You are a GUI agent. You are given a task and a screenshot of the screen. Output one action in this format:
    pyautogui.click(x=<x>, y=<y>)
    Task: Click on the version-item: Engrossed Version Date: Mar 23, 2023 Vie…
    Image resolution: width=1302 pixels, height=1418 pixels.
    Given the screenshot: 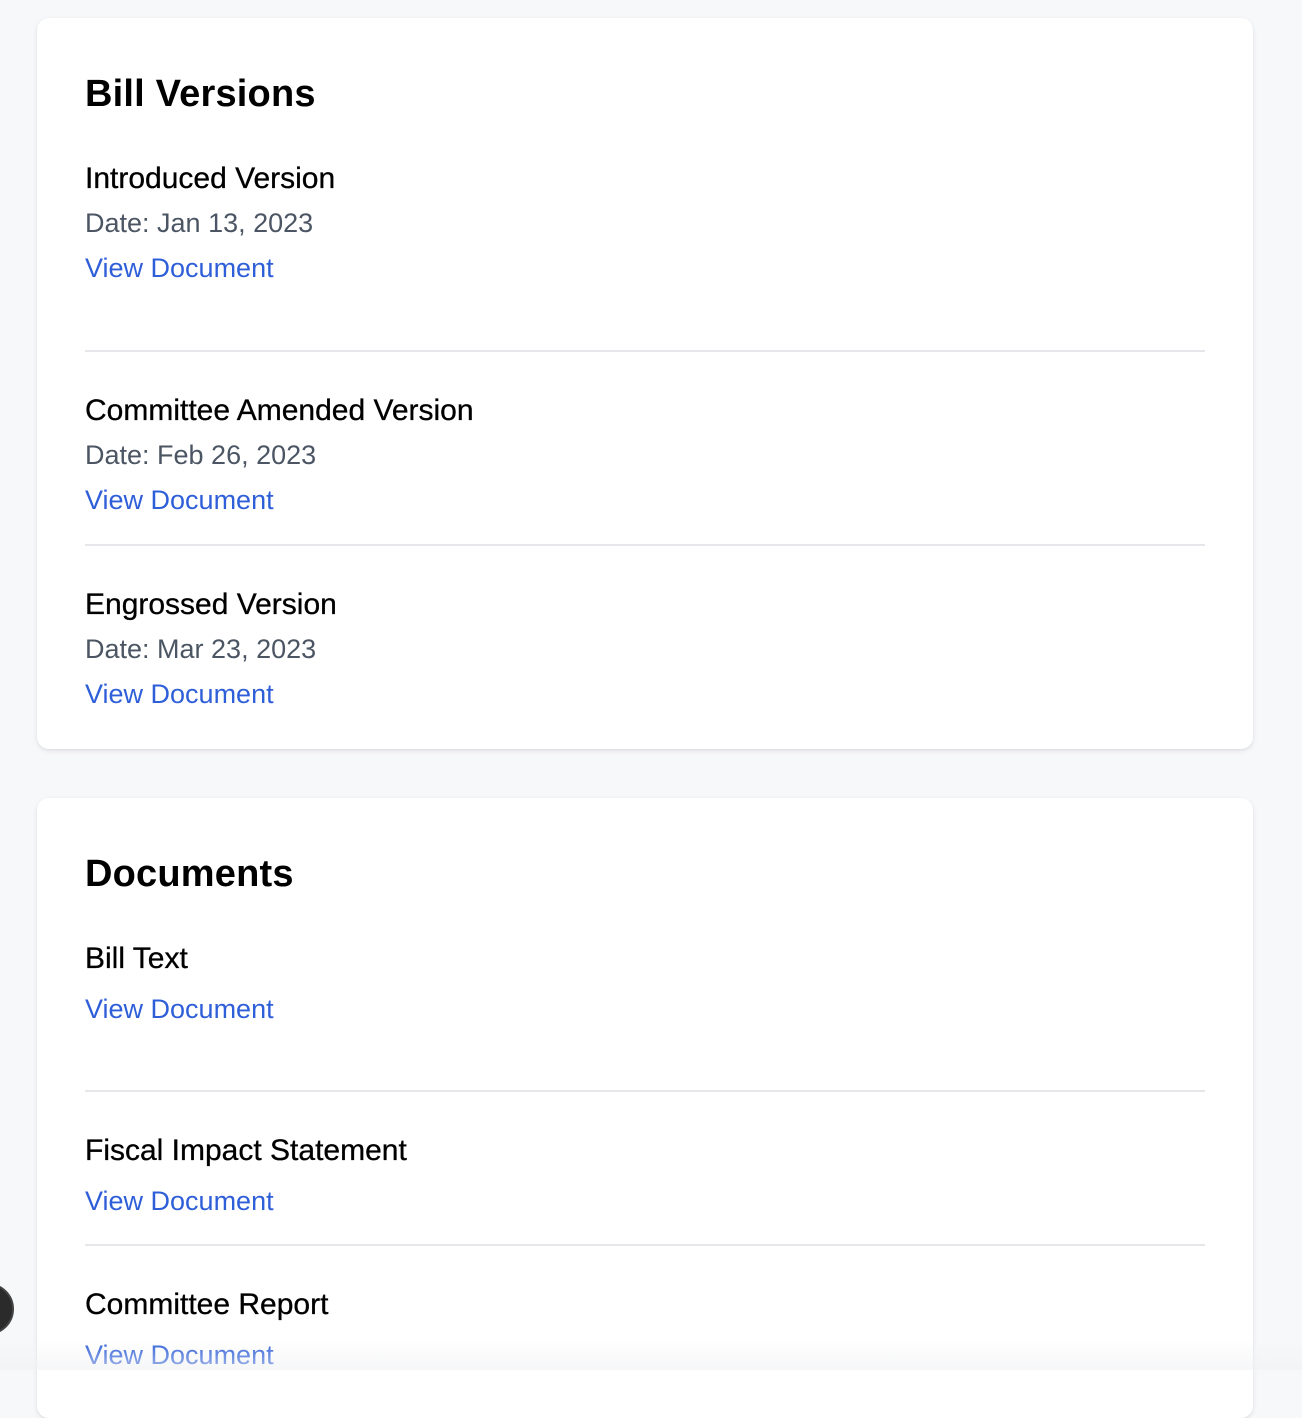 What is the action you would take?
    pyautogui.click(x=645, y=643)
    